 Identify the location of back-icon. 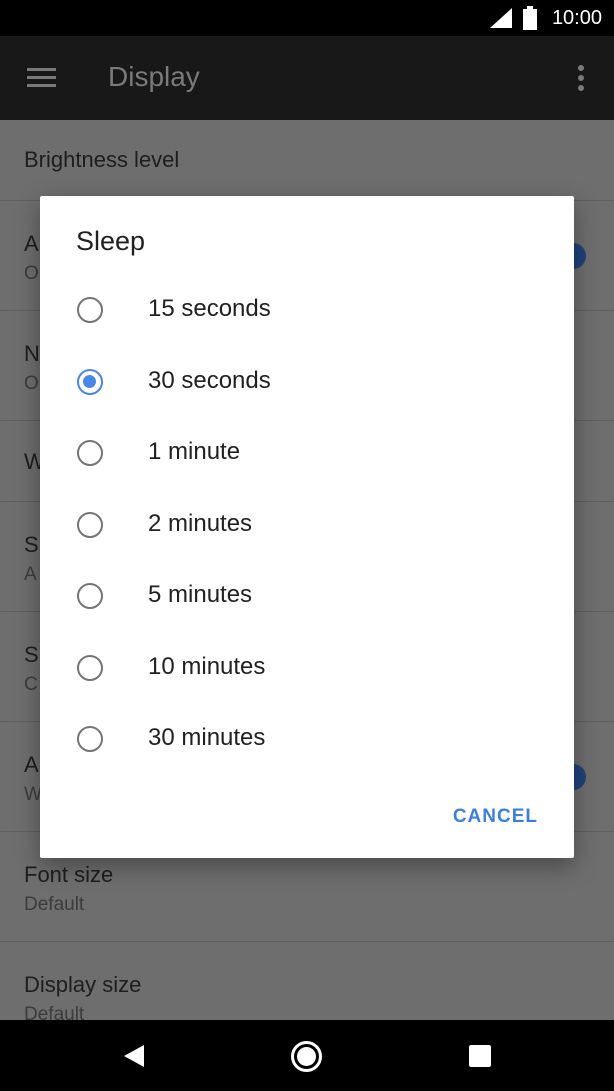
(134, 1056).